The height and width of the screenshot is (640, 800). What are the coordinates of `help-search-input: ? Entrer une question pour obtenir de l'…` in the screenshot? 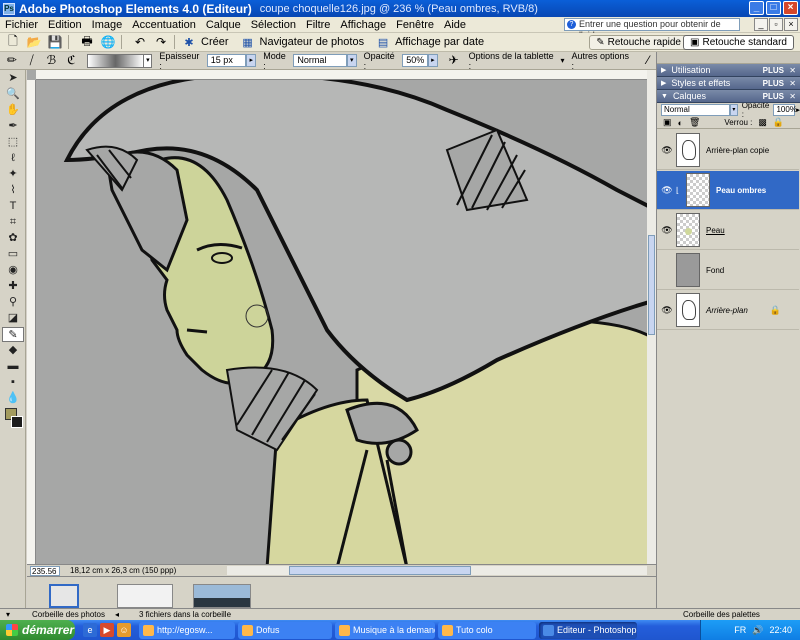 It's located at (652, 29).